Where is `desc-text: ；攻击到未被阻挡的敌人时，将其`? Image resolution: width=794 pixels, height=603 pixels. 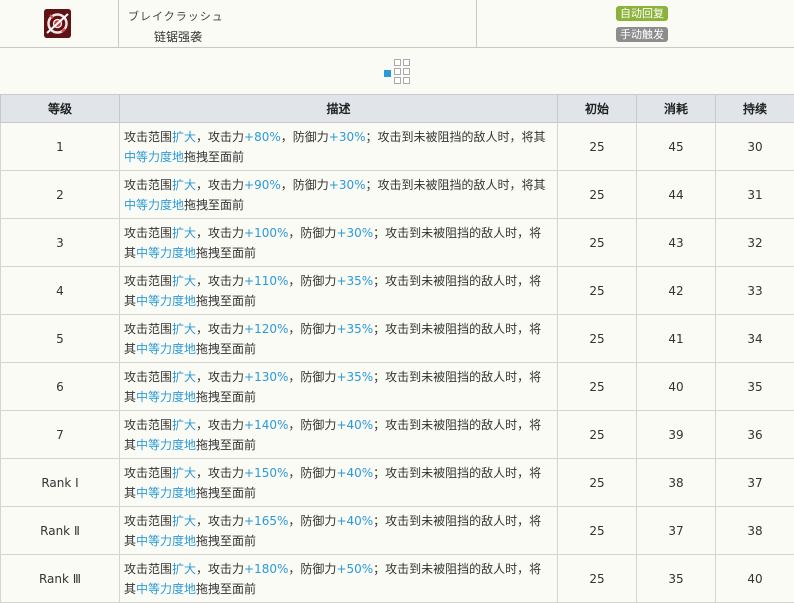
desc-text: ；攻击到未被阻挡的敌人时，将其 is located at coordinates (455, 184).